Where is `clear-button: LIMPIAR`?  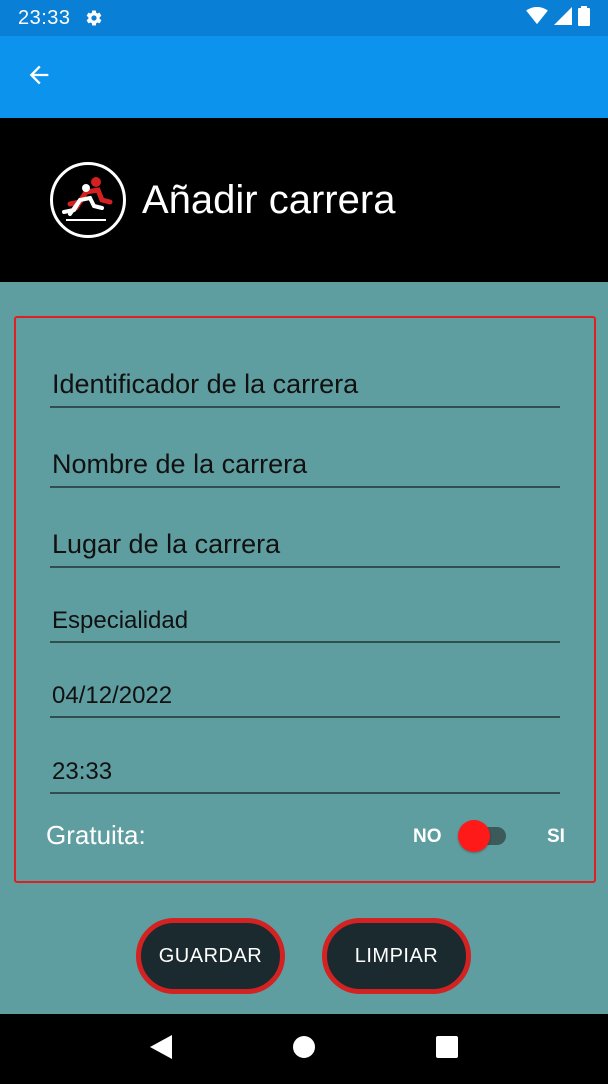
clear-button: LIMPIAR is located at coordinates (396, 956).